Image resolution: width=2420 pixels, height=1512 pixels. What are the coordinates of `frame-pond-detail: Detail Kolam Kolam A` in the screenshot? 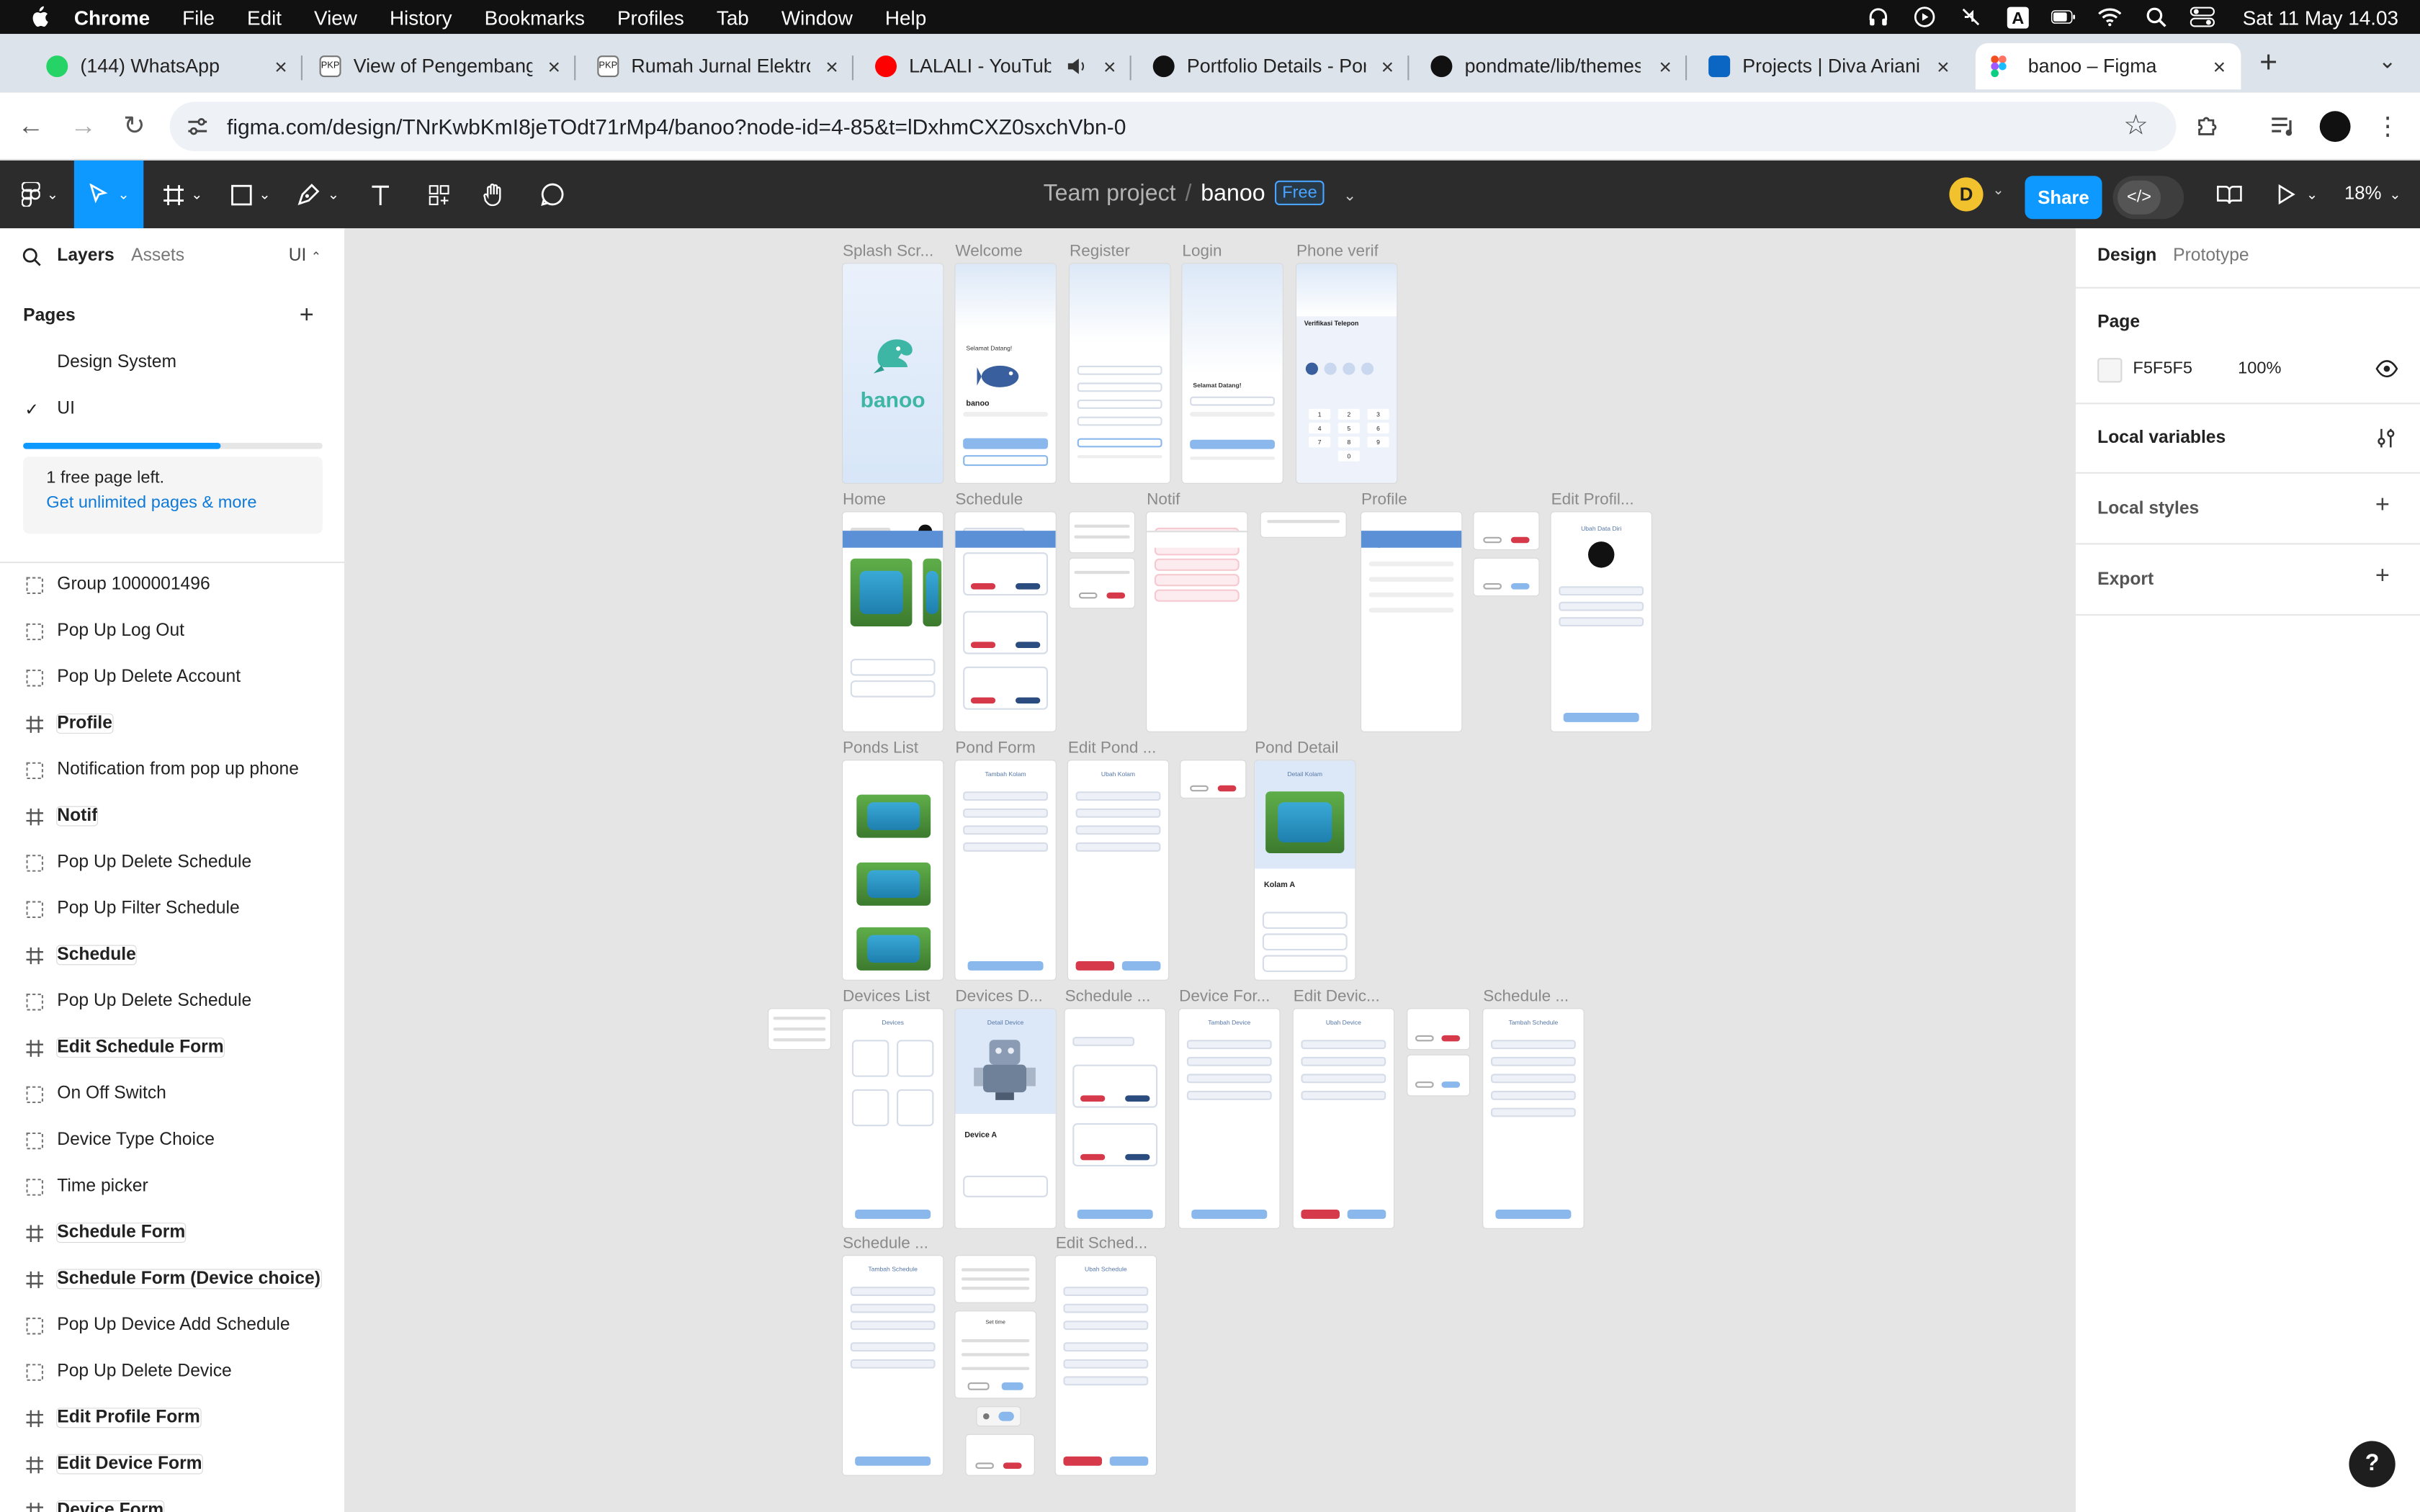 It's located at (1305, 870).